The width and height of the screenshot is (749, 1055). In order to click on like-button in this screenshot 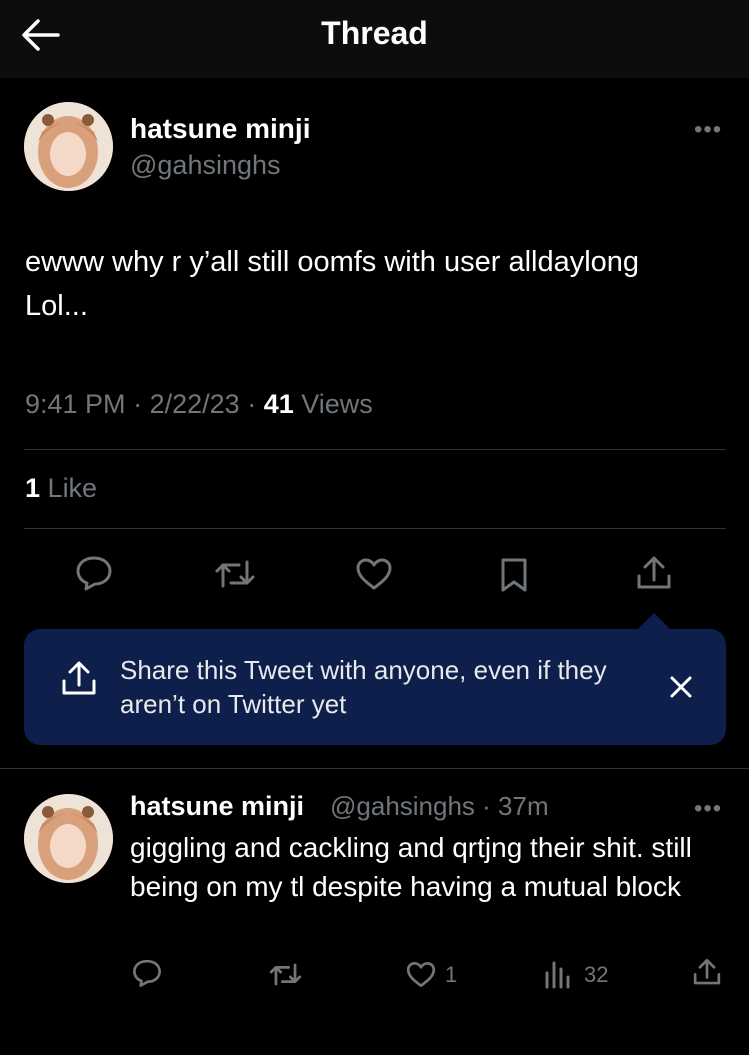, I will do `click(374, 574)`.